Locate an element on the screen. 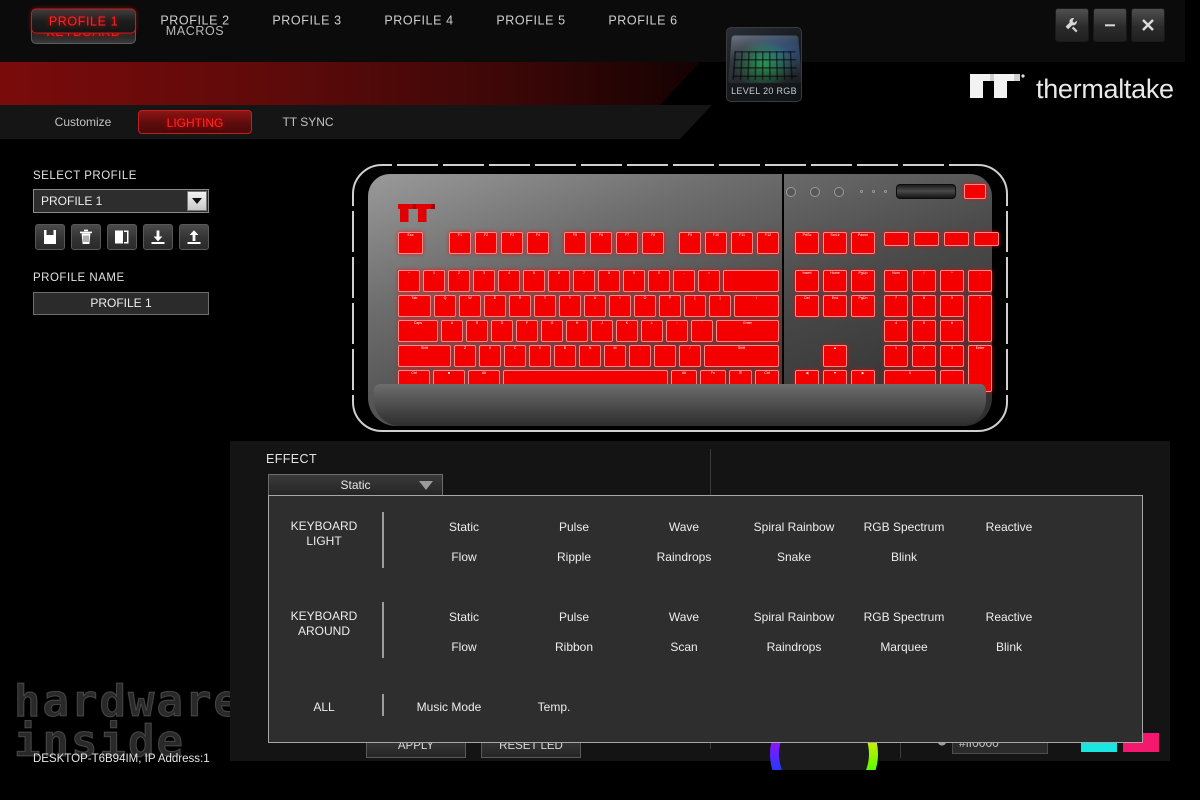 This screenshot has height=800, width=1200. profile-name-input: PROFILE 1 is located at coordinates (121, 303).